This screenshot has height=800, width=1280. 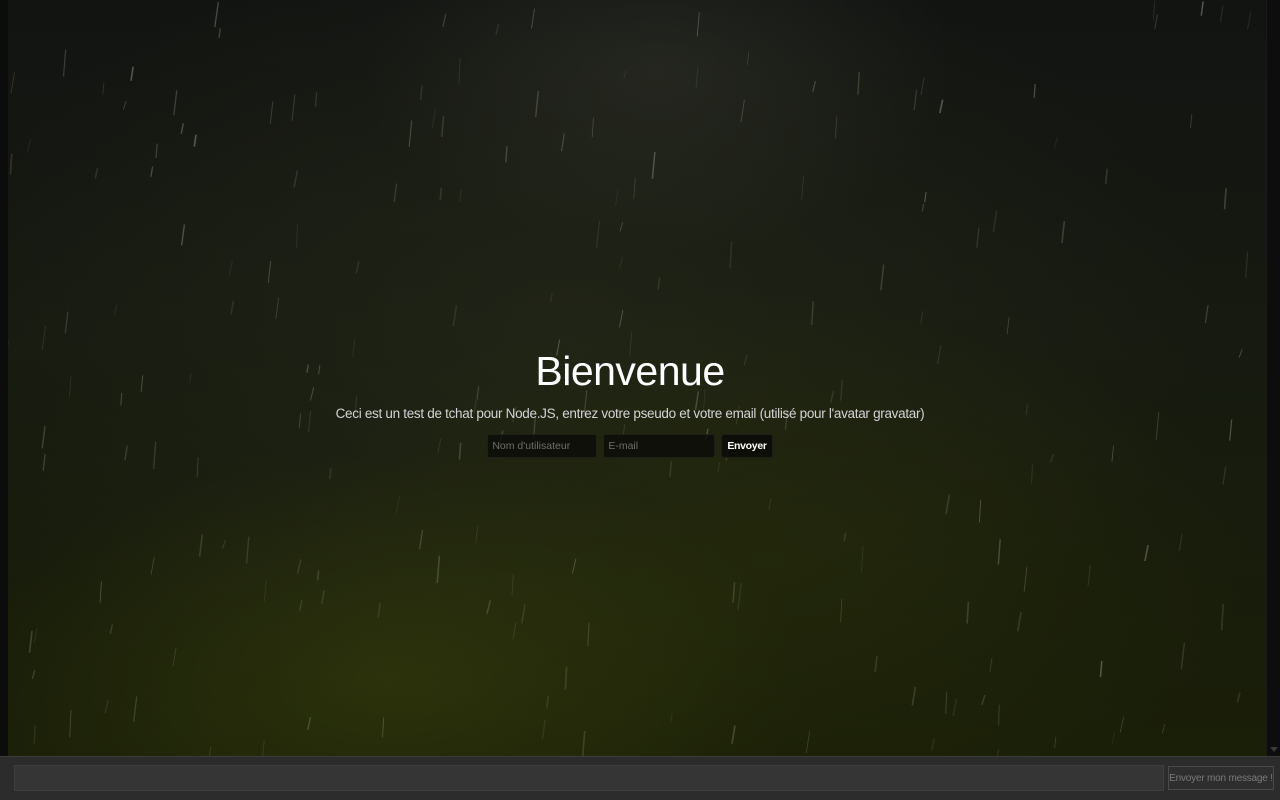 What do you see at coordinates (630, 371) in the screenshot?
I see `page-title: Bienvenue` at bounding box center [630, 371].